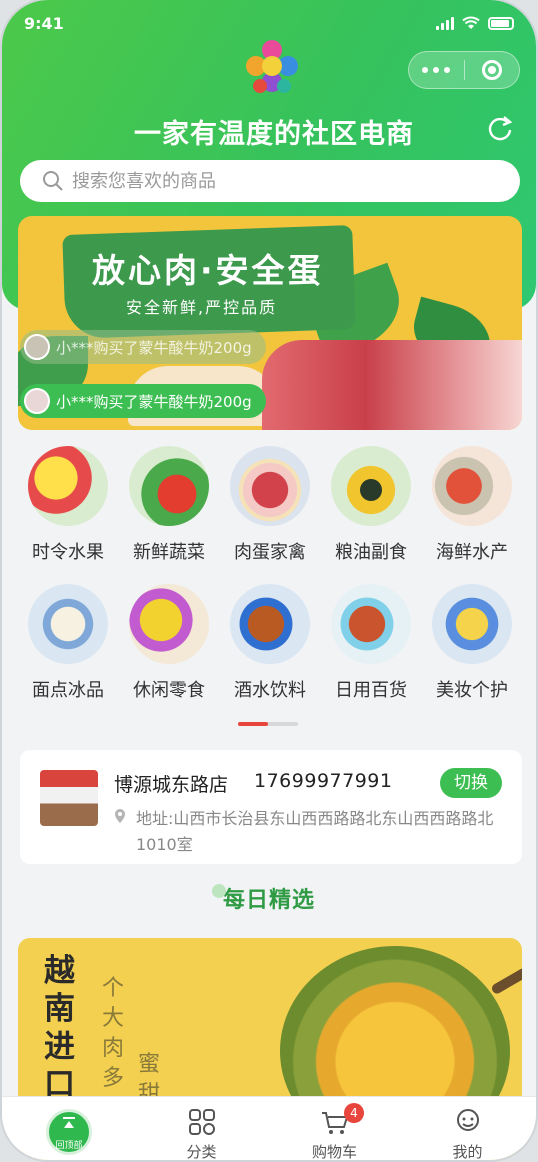  What do you see at coordinates (472, 486) in the screenshot?
I see `seafood-icon` at bounding box center [472, 486].